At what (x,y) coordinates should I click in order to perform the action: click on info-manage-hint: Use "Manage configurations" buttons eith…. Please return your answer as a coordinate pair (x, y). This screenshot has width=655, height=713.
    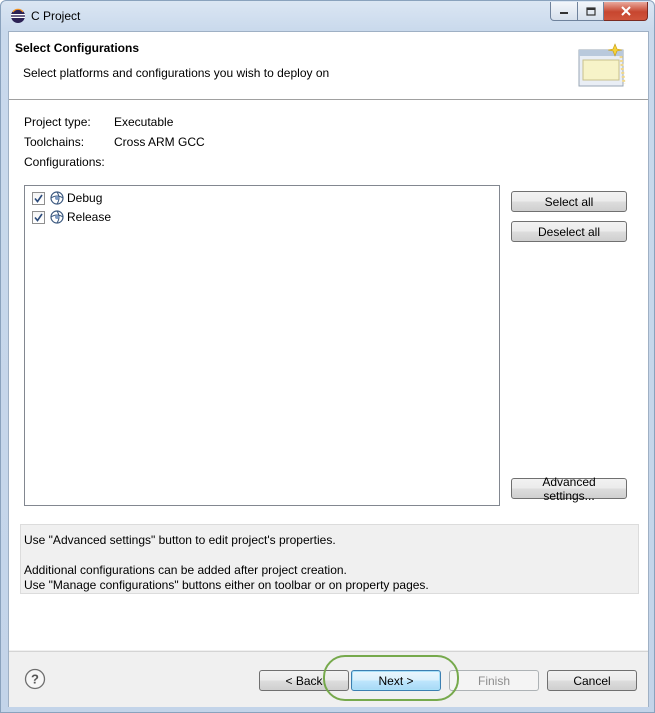
    Looking at the image, I should click on (226, 585).